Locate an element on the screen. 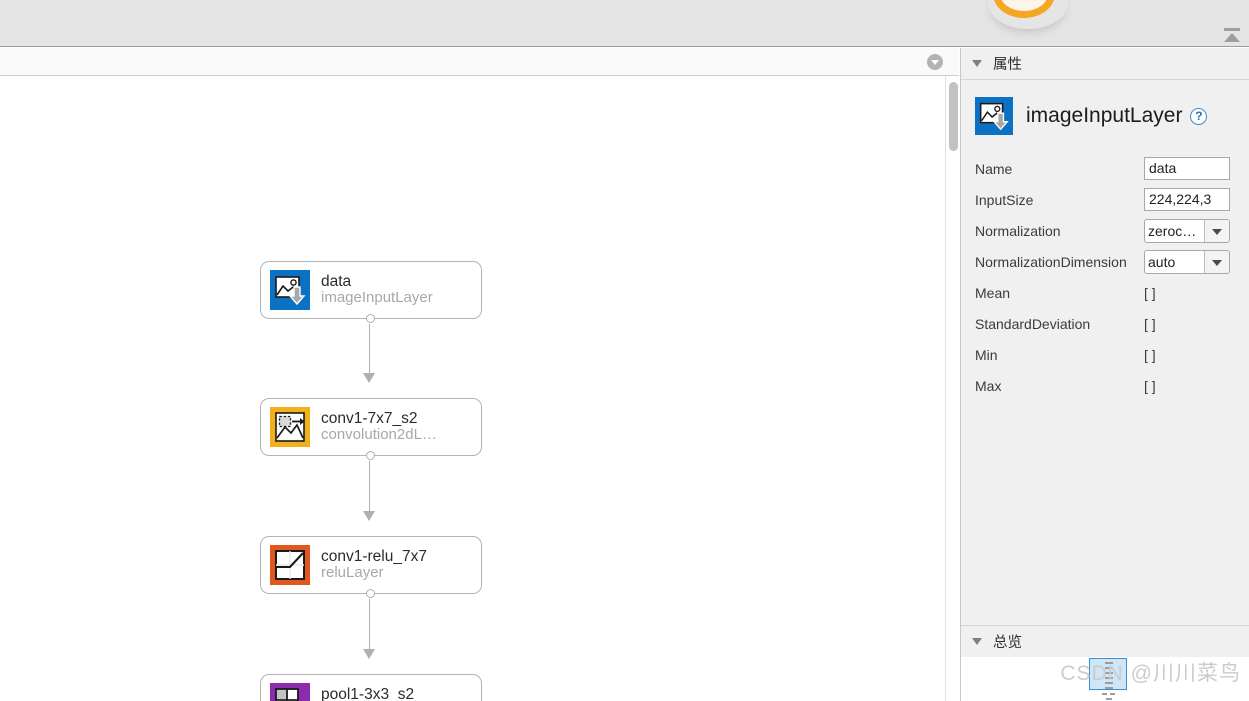 Image resolution: width=1249 pixels, height=701 pixels. property-row-name: Name data is located at coordinates (1105, 168).